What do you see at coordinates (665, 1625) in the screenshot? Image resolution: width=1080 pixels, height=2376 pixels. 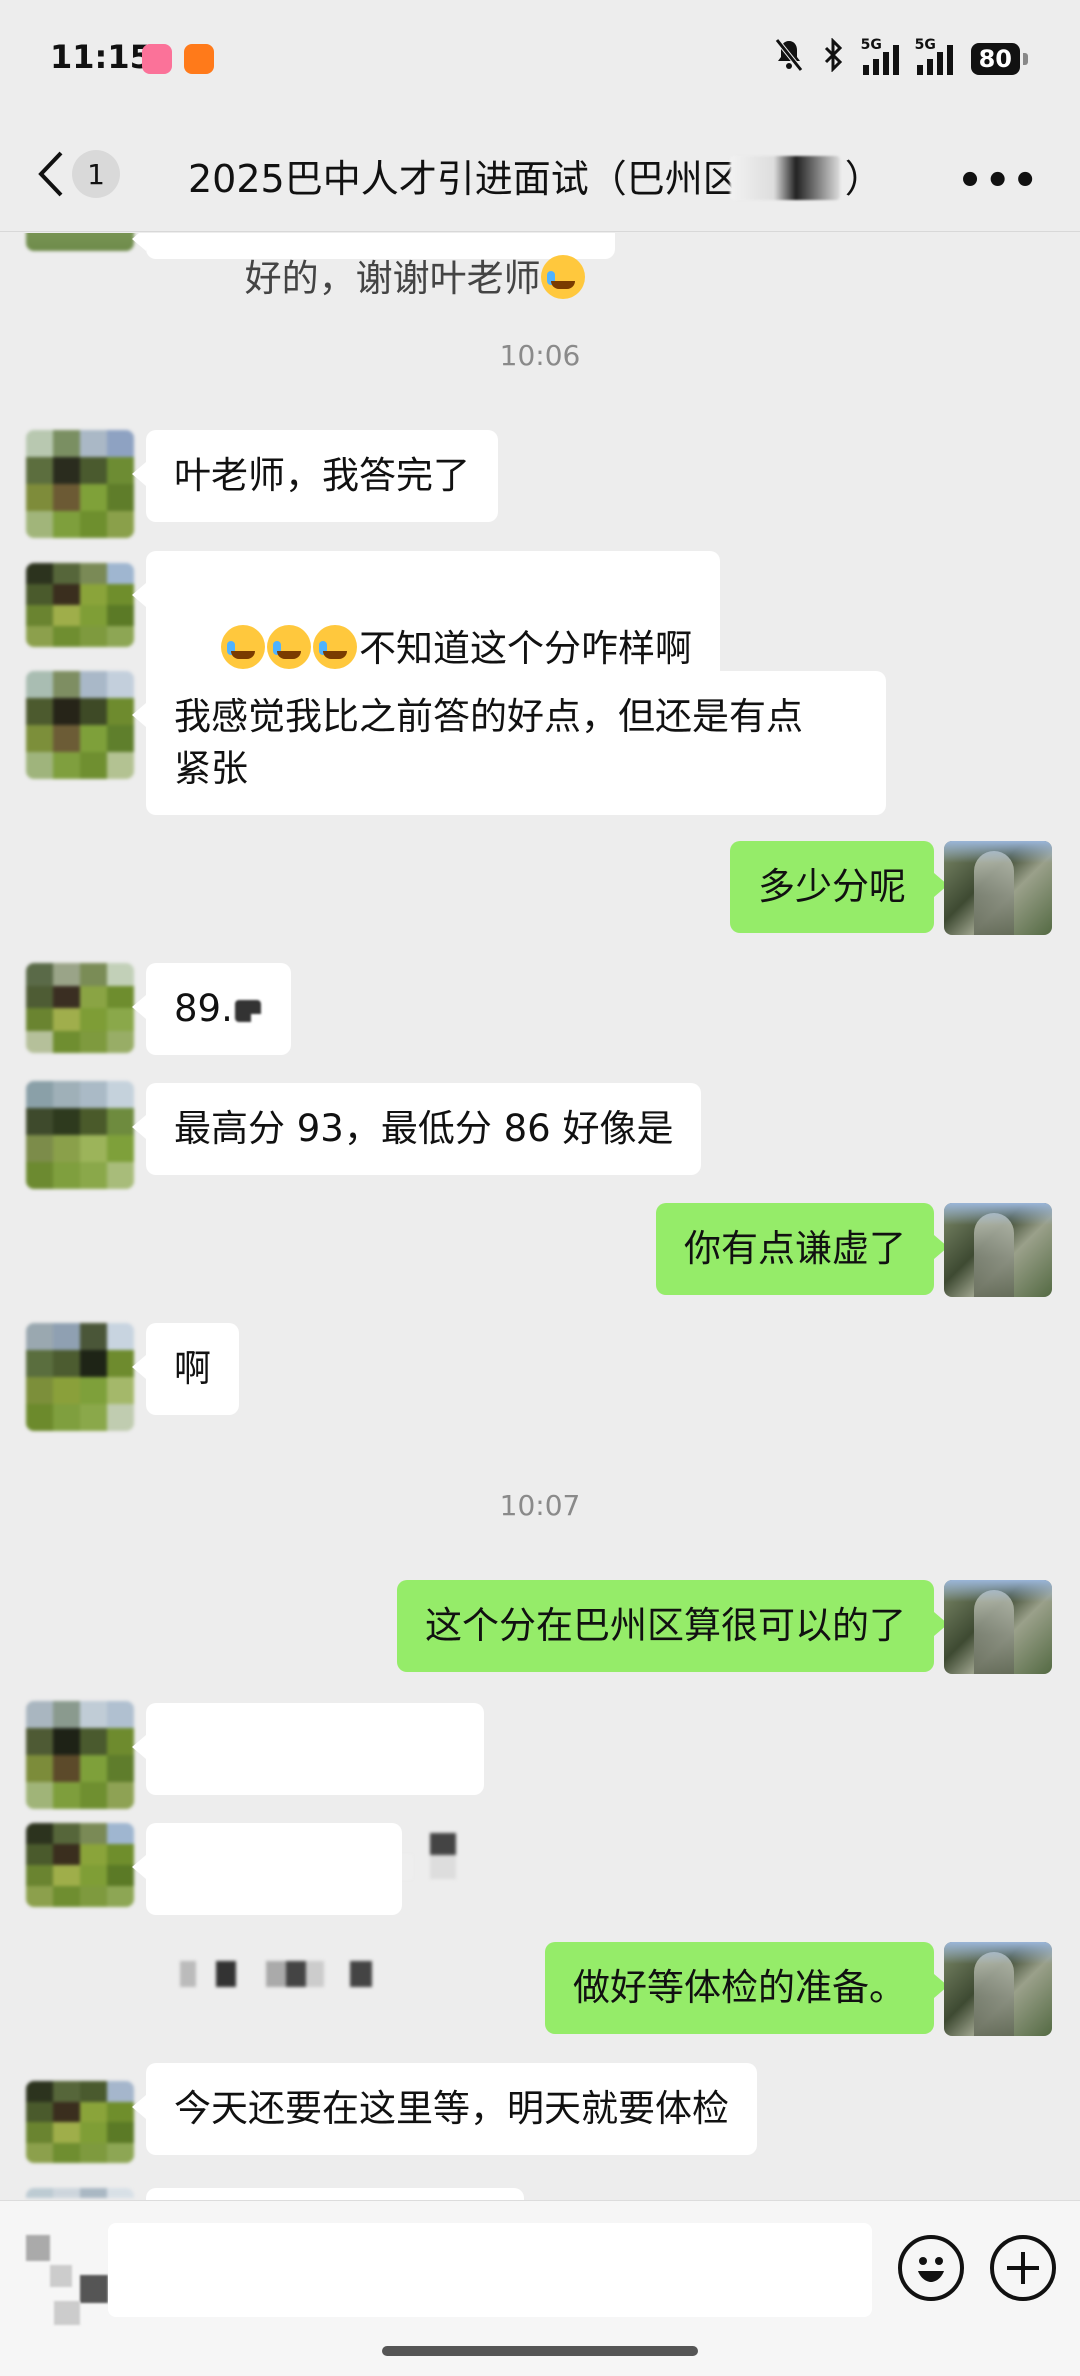 I see `message-text: 这个分在巴州区算很可以的了` at bounding box center [665, 1625].